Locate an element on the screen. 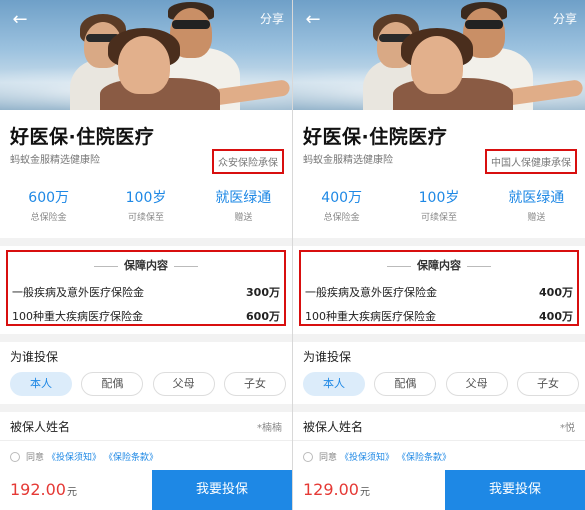 The width and height of the screenshot is (585, 510). stat-total-coverage: 600万 总保险金 is located at coordinates (48, 210).